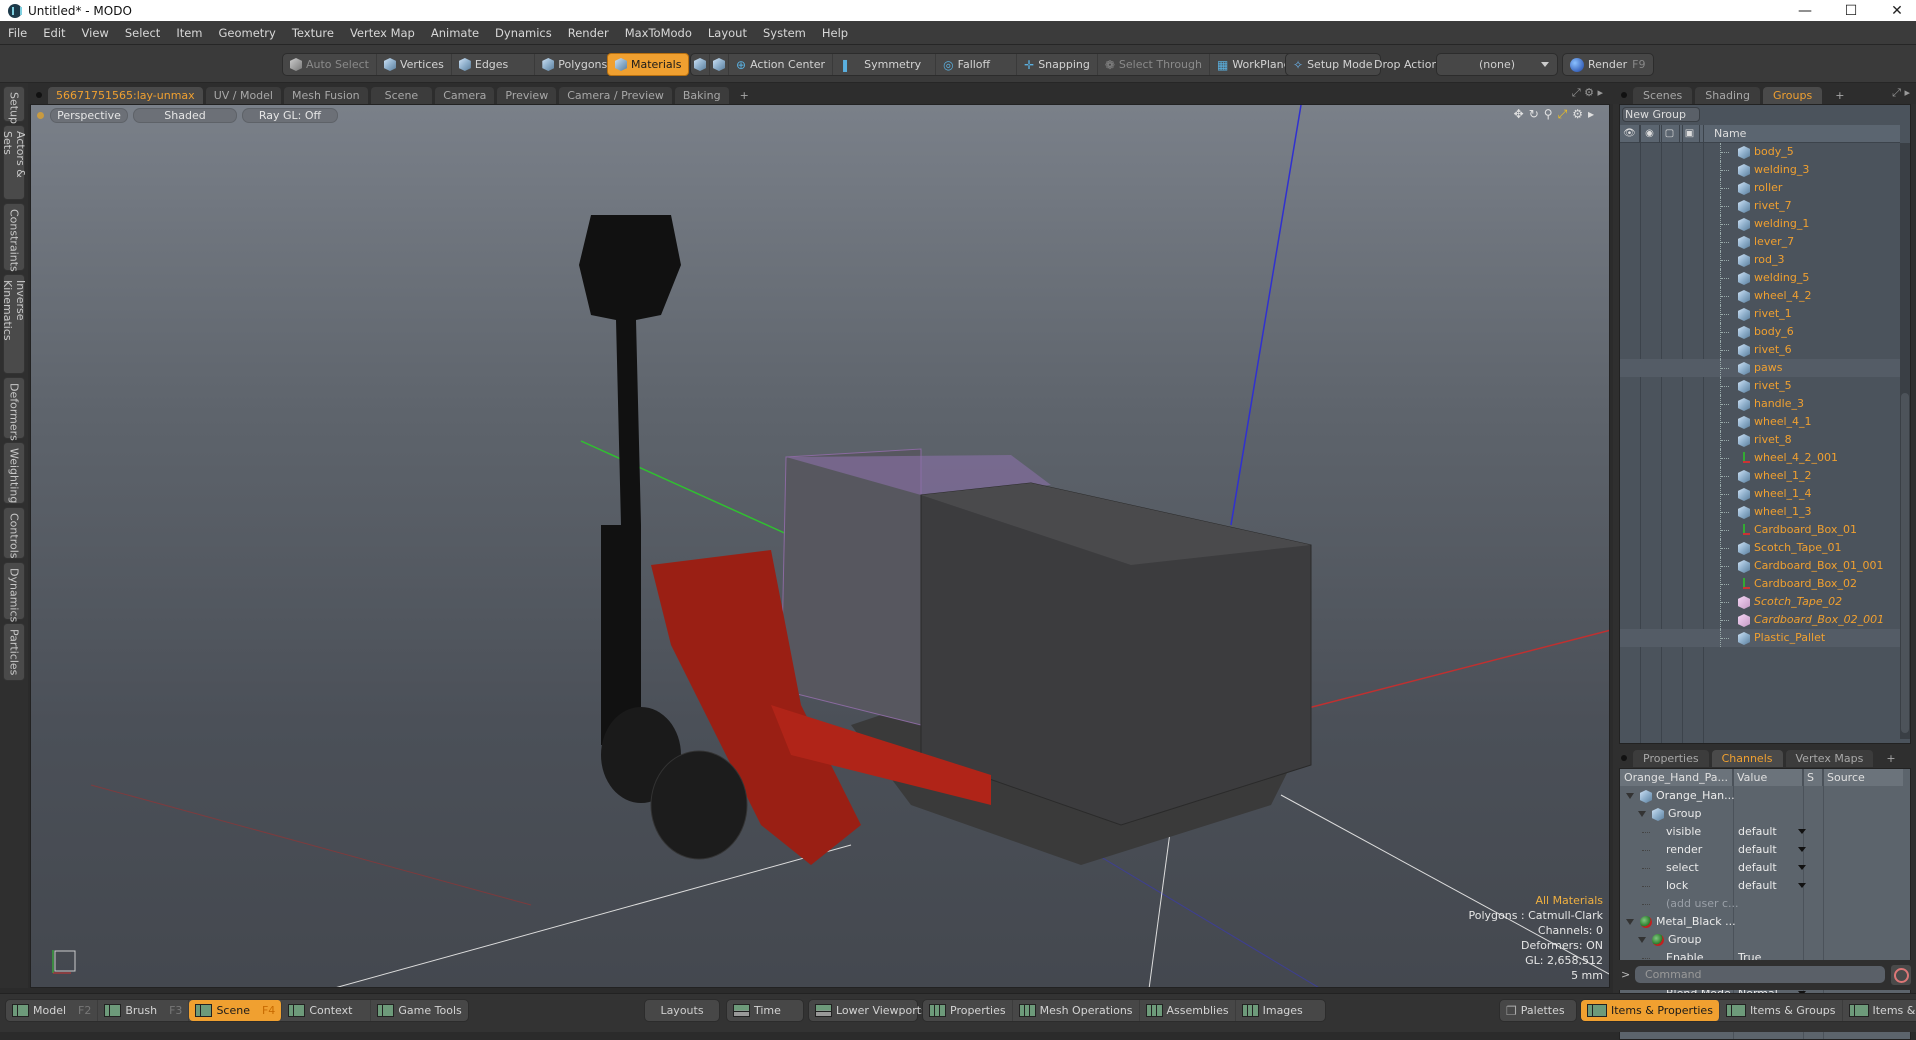  I want to click on channel-value-header: Value, so click(1768, 777).